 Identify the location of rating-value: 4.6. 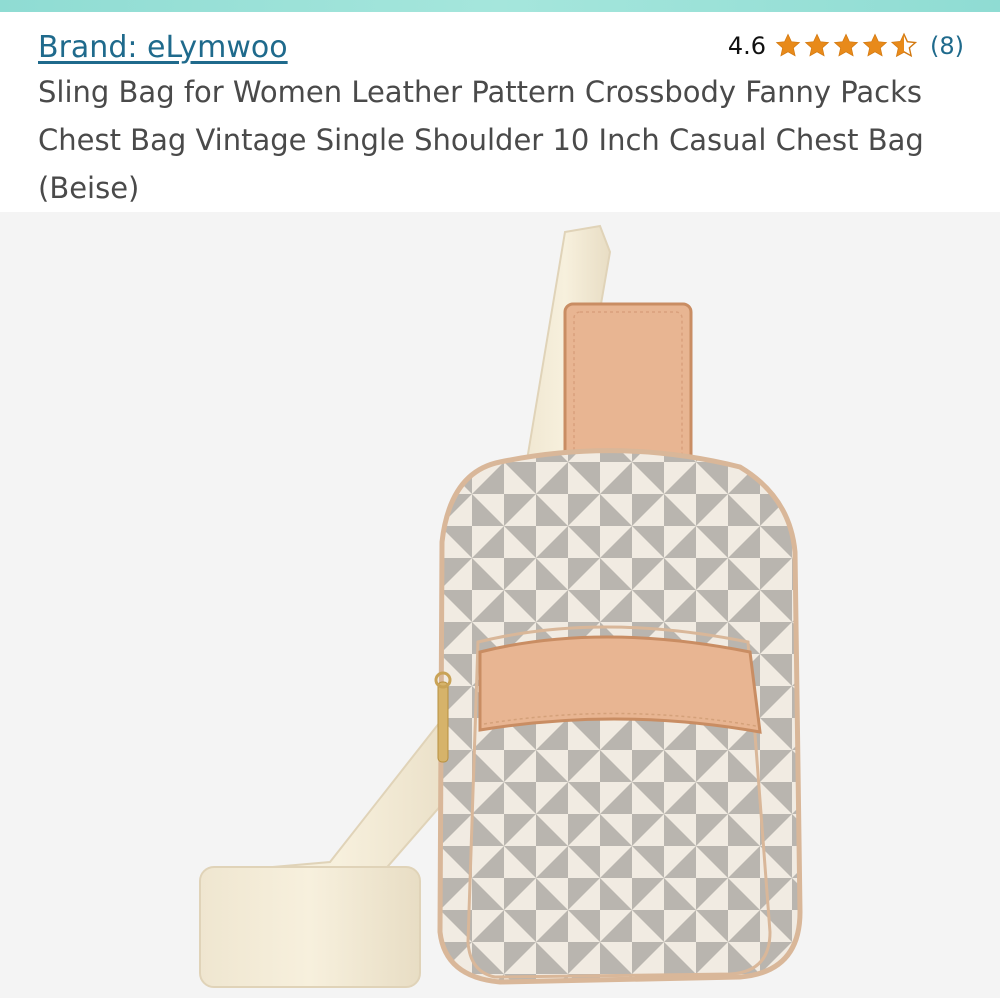
(746, 46).